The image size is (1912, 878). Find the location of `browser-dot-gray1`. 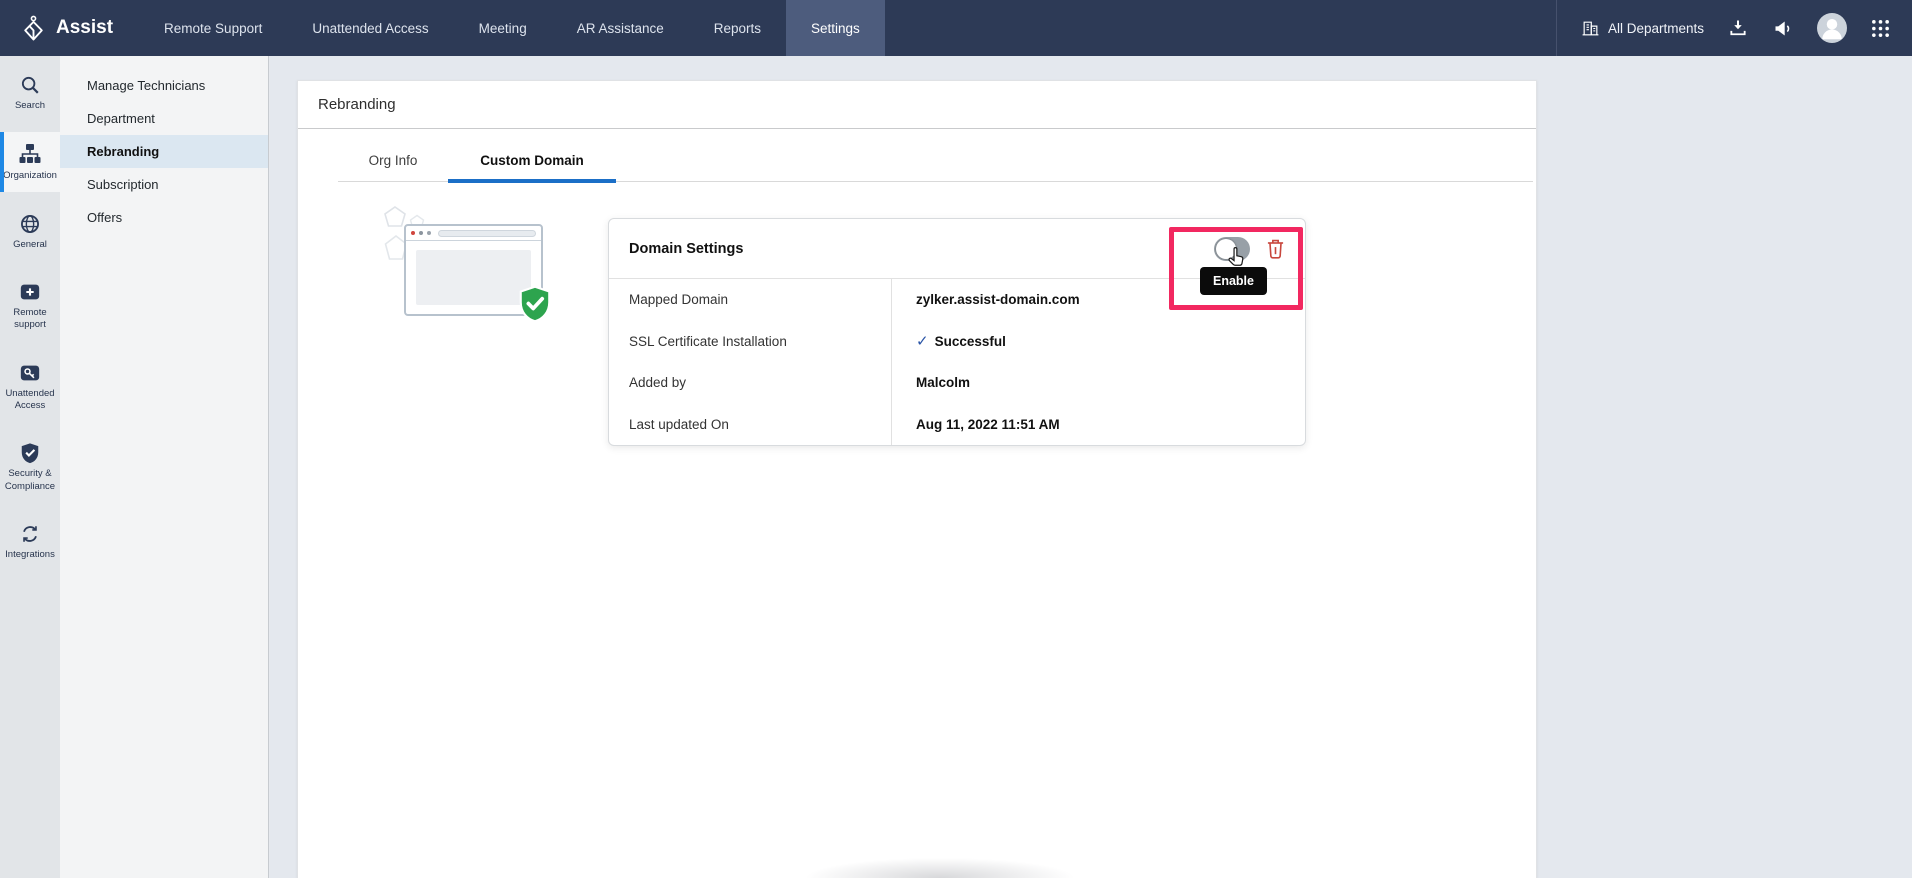

browser-dot-gray1 is located at coordinates (421, 233).